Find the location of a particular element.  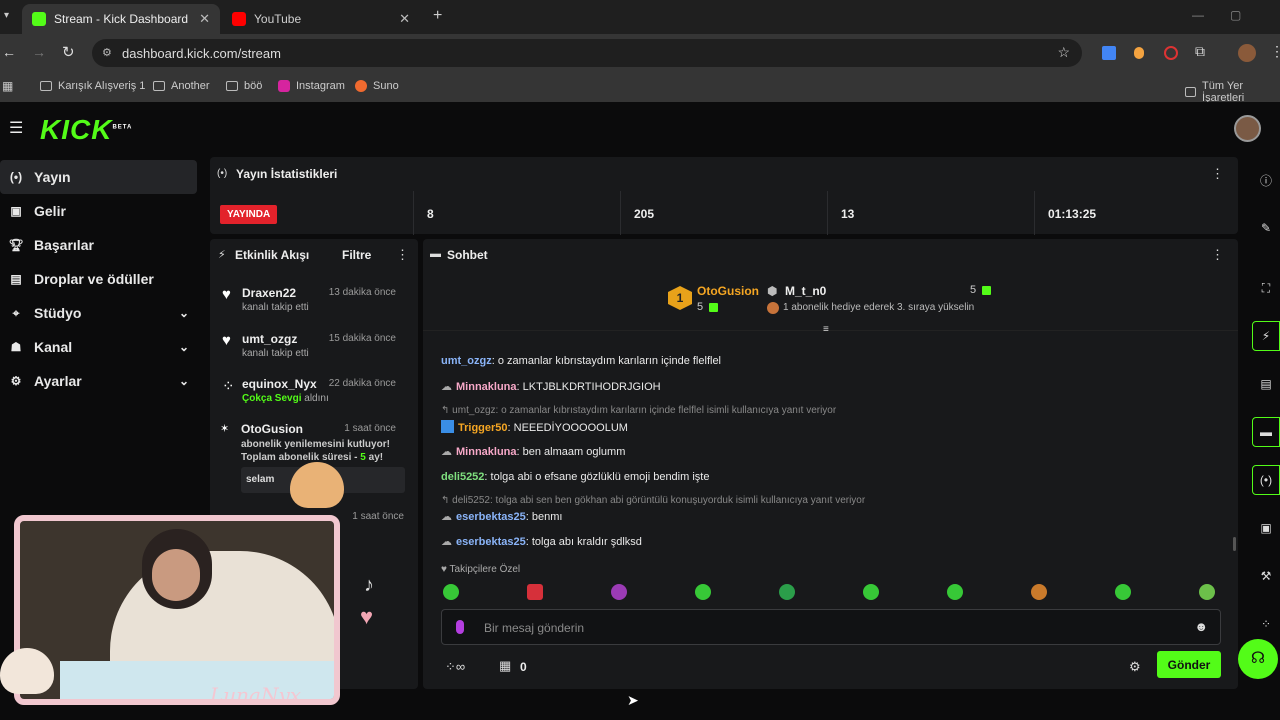

event-user: umt_ozgz is located at coordinates (269, 339).